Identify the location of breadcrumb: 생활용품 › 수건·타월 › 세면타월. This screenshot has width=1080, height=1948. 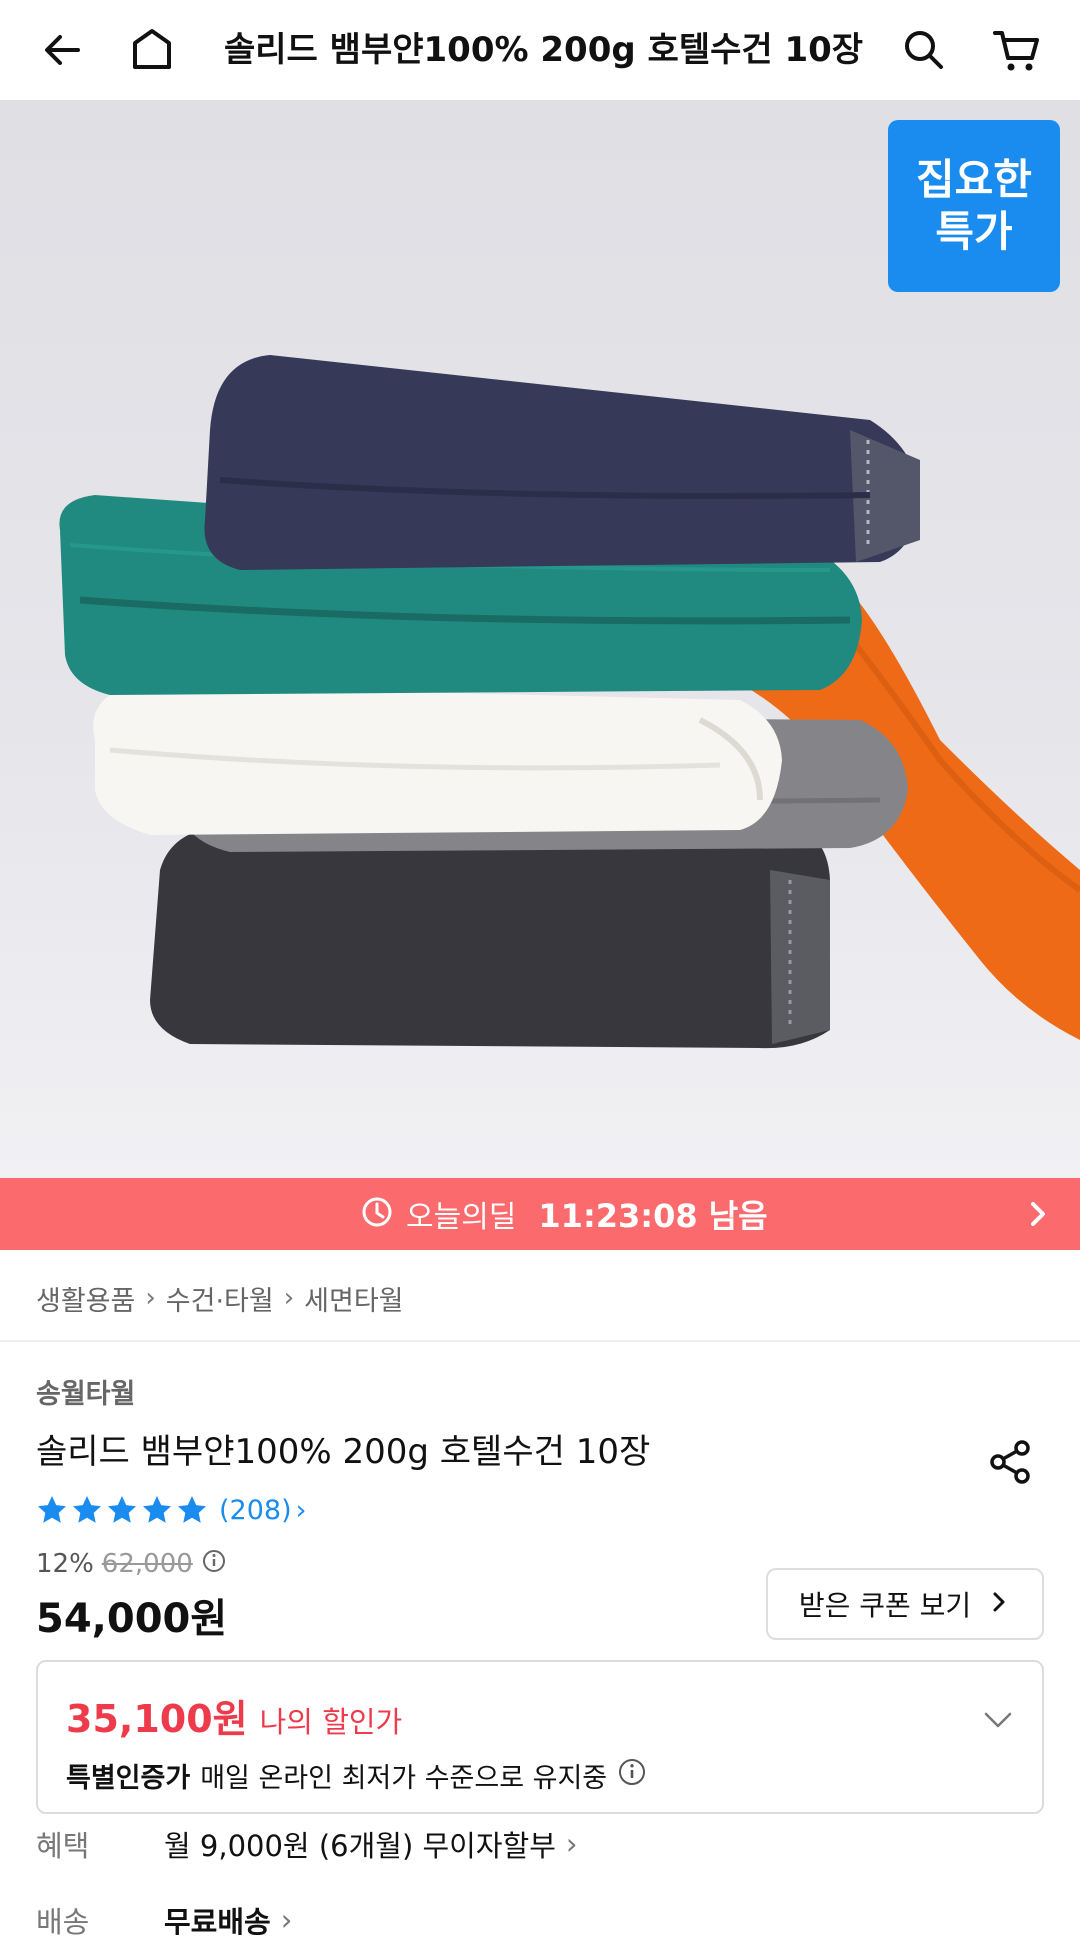
(220, 1298).